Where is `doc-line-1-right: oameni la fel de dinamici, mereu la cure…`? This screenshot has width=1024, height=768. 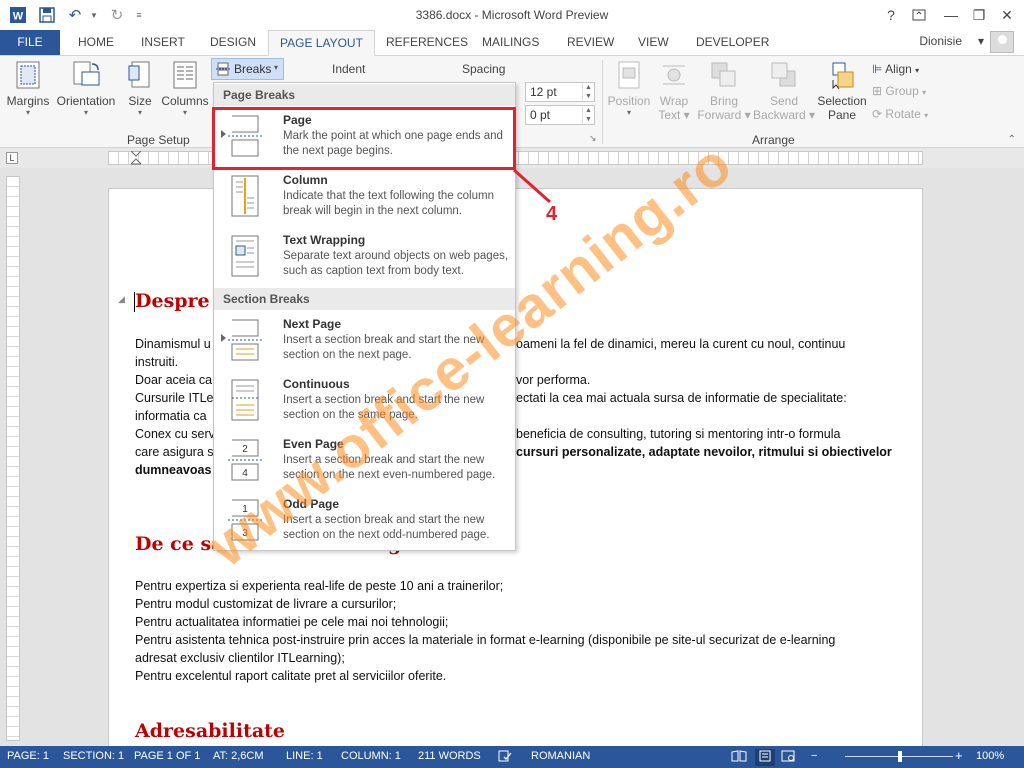
doc-line-1-right: oameni la fel de dinamici, mereu la cure… is located at coordinates (681, 344).